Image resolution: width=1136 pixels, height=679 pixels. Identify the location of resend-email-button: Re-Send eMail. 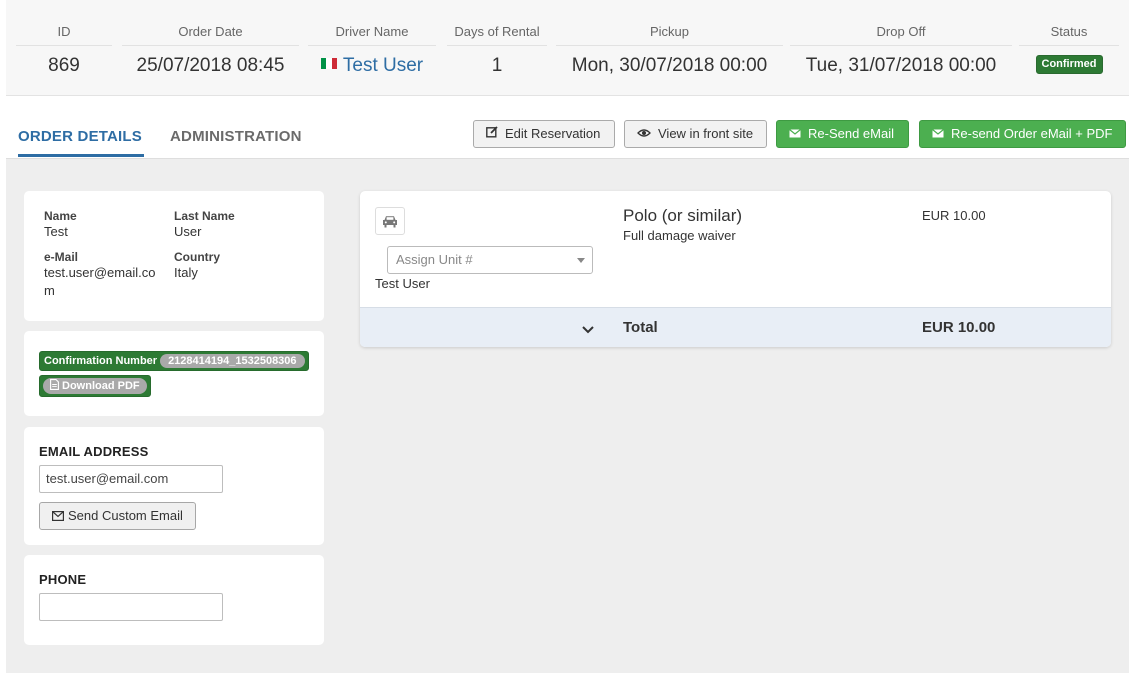
(842, 134).